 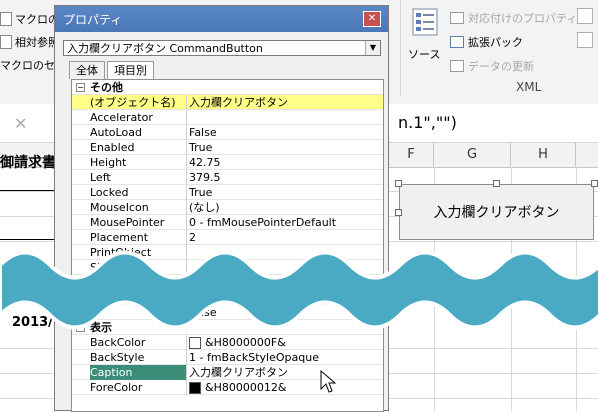 What do you see at coordinates (457, 42) in the screenshot?
I see `expansion-pack-icon` at bounding box center [457, 42].